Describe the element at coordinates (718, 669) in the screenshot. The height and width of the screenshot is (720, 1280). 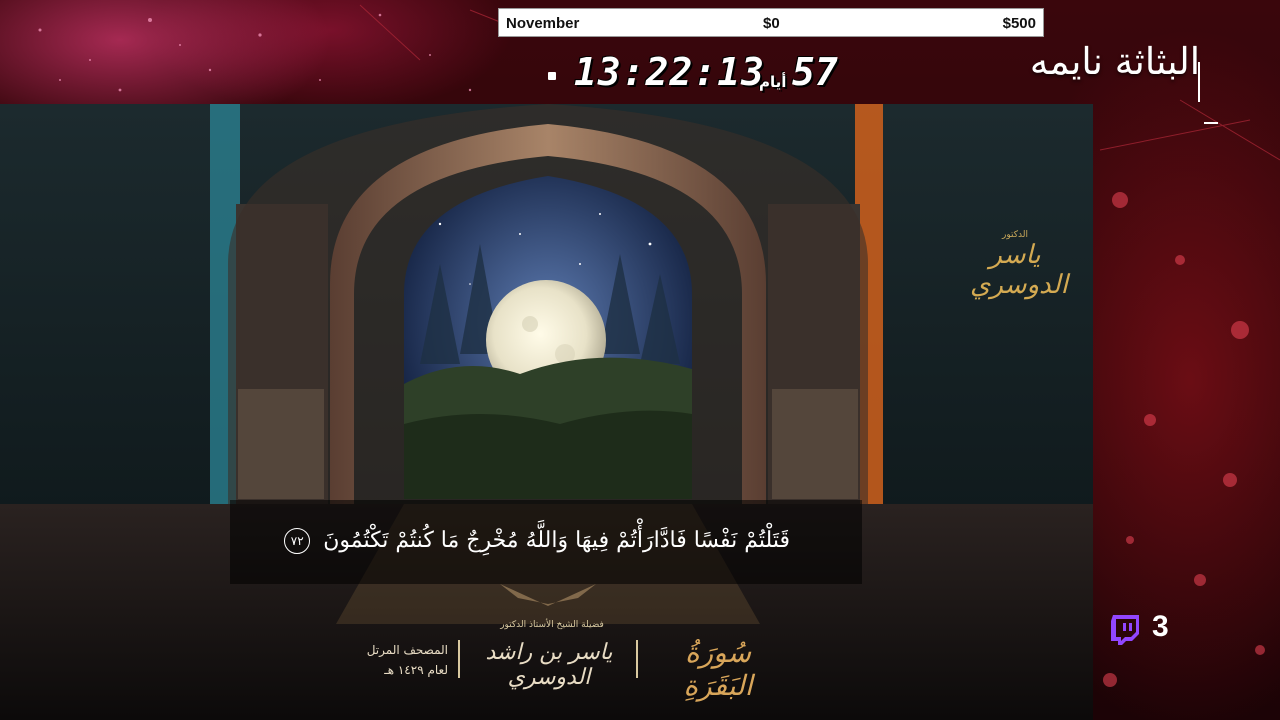
I see `surah-name: سُورَةُ البَقَرَةِ` at that location.